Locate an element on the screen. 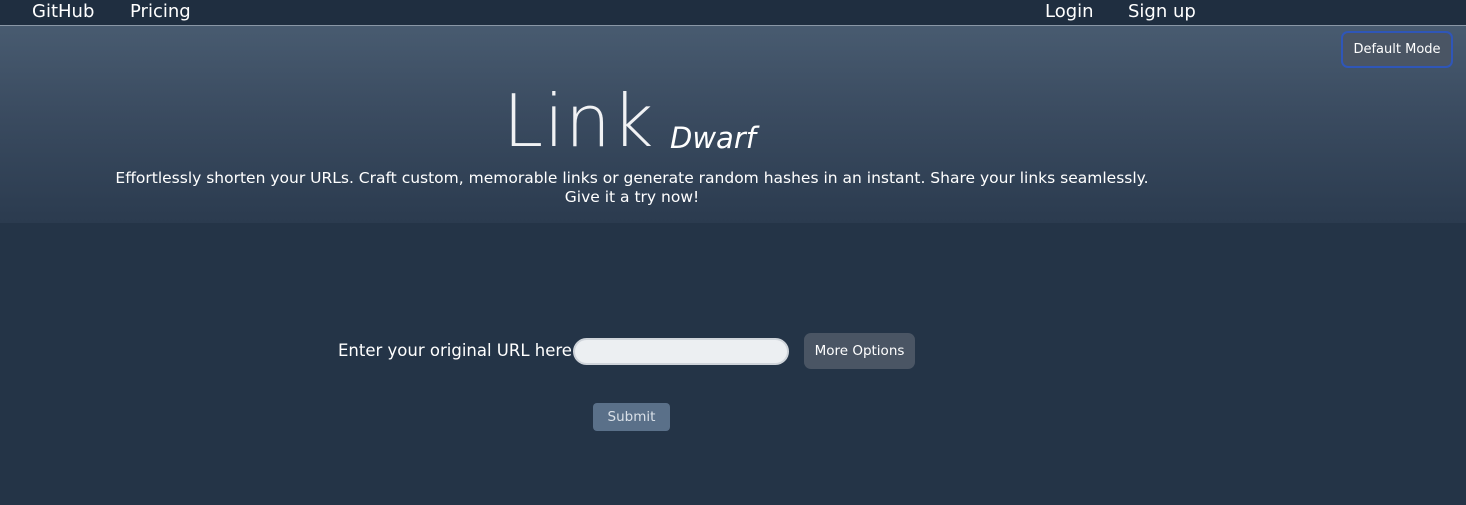  nav-link-sign-up: Sign up is located at coordinates (1162, 12).